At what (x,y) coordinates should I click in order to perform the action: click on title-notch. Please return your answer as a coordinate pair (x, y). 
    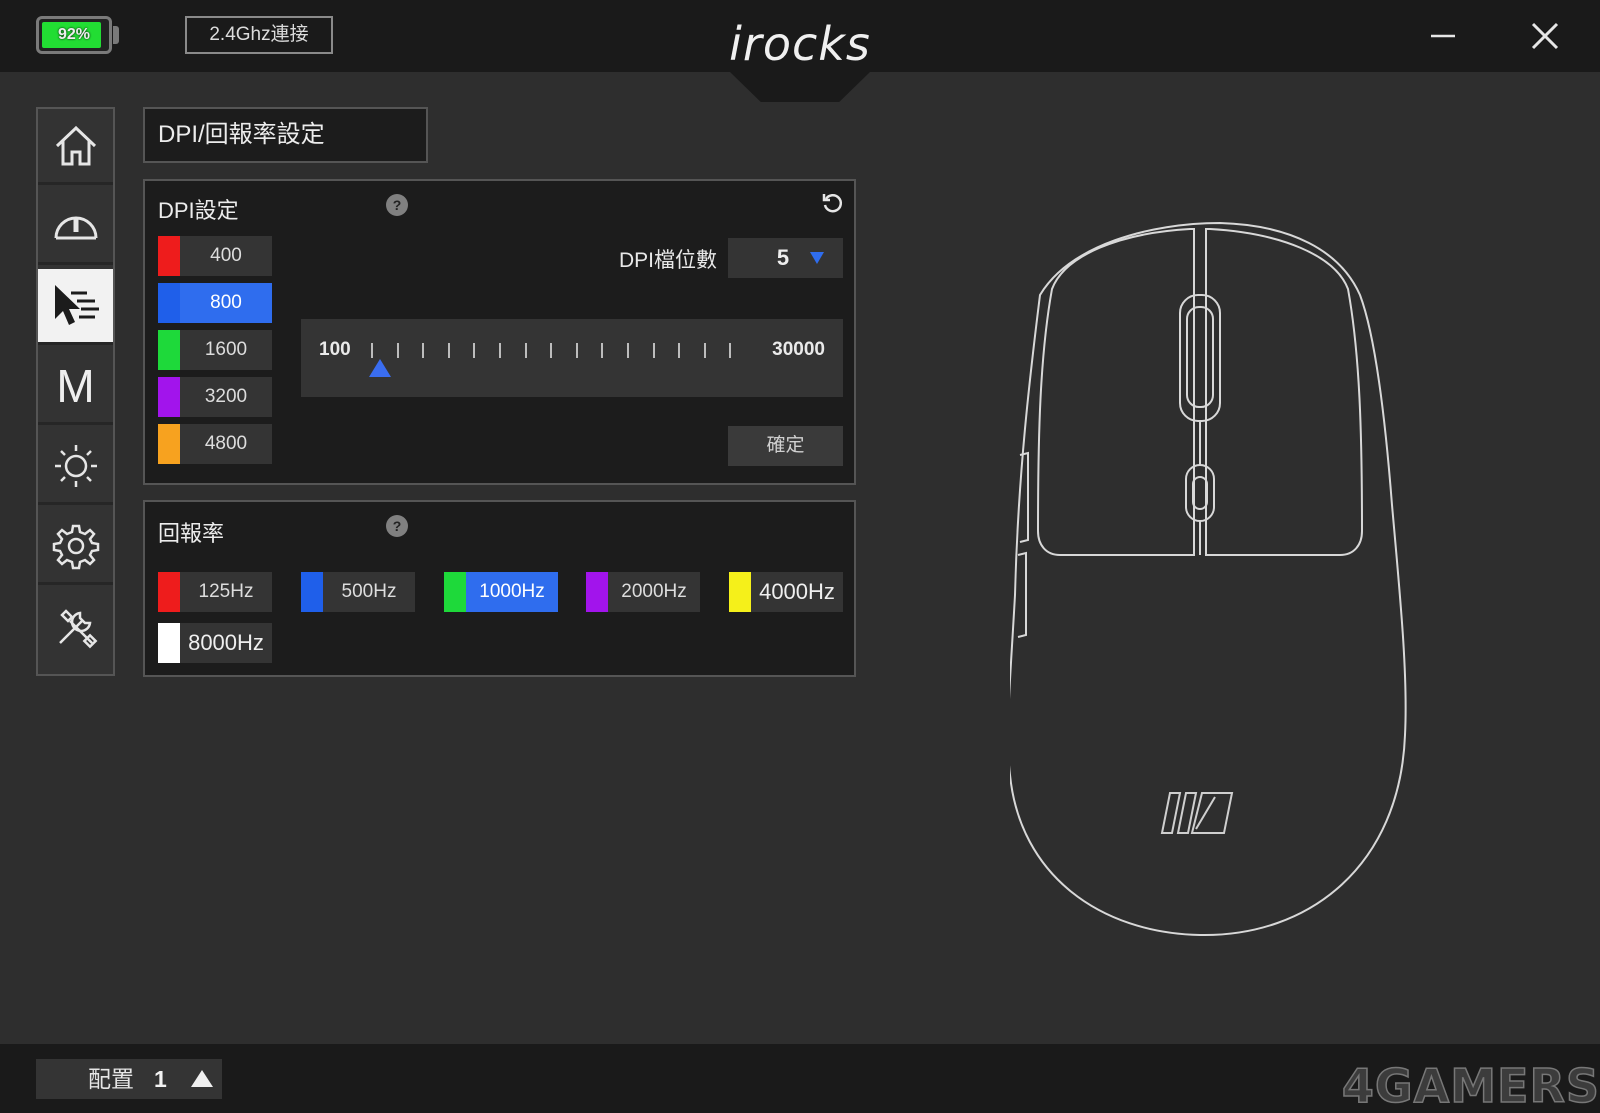
    Looking at the image, I should click on (800, 87).